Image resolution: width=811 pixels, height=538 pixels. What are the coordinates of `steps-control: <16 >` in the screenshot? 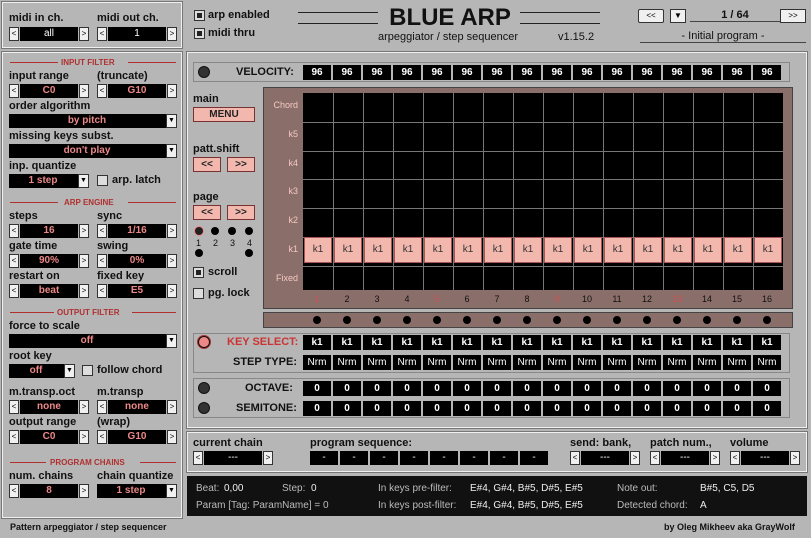 It's located at (49, 231).